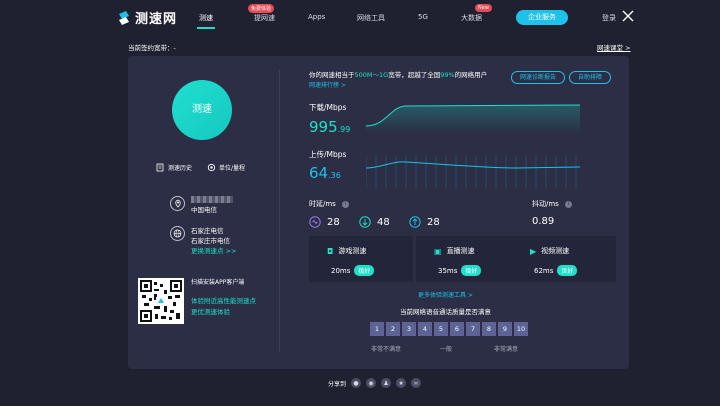 The height and width of the screenshot is (406, 720). I want to click on latency-info-icon: i, so click(345, 204).